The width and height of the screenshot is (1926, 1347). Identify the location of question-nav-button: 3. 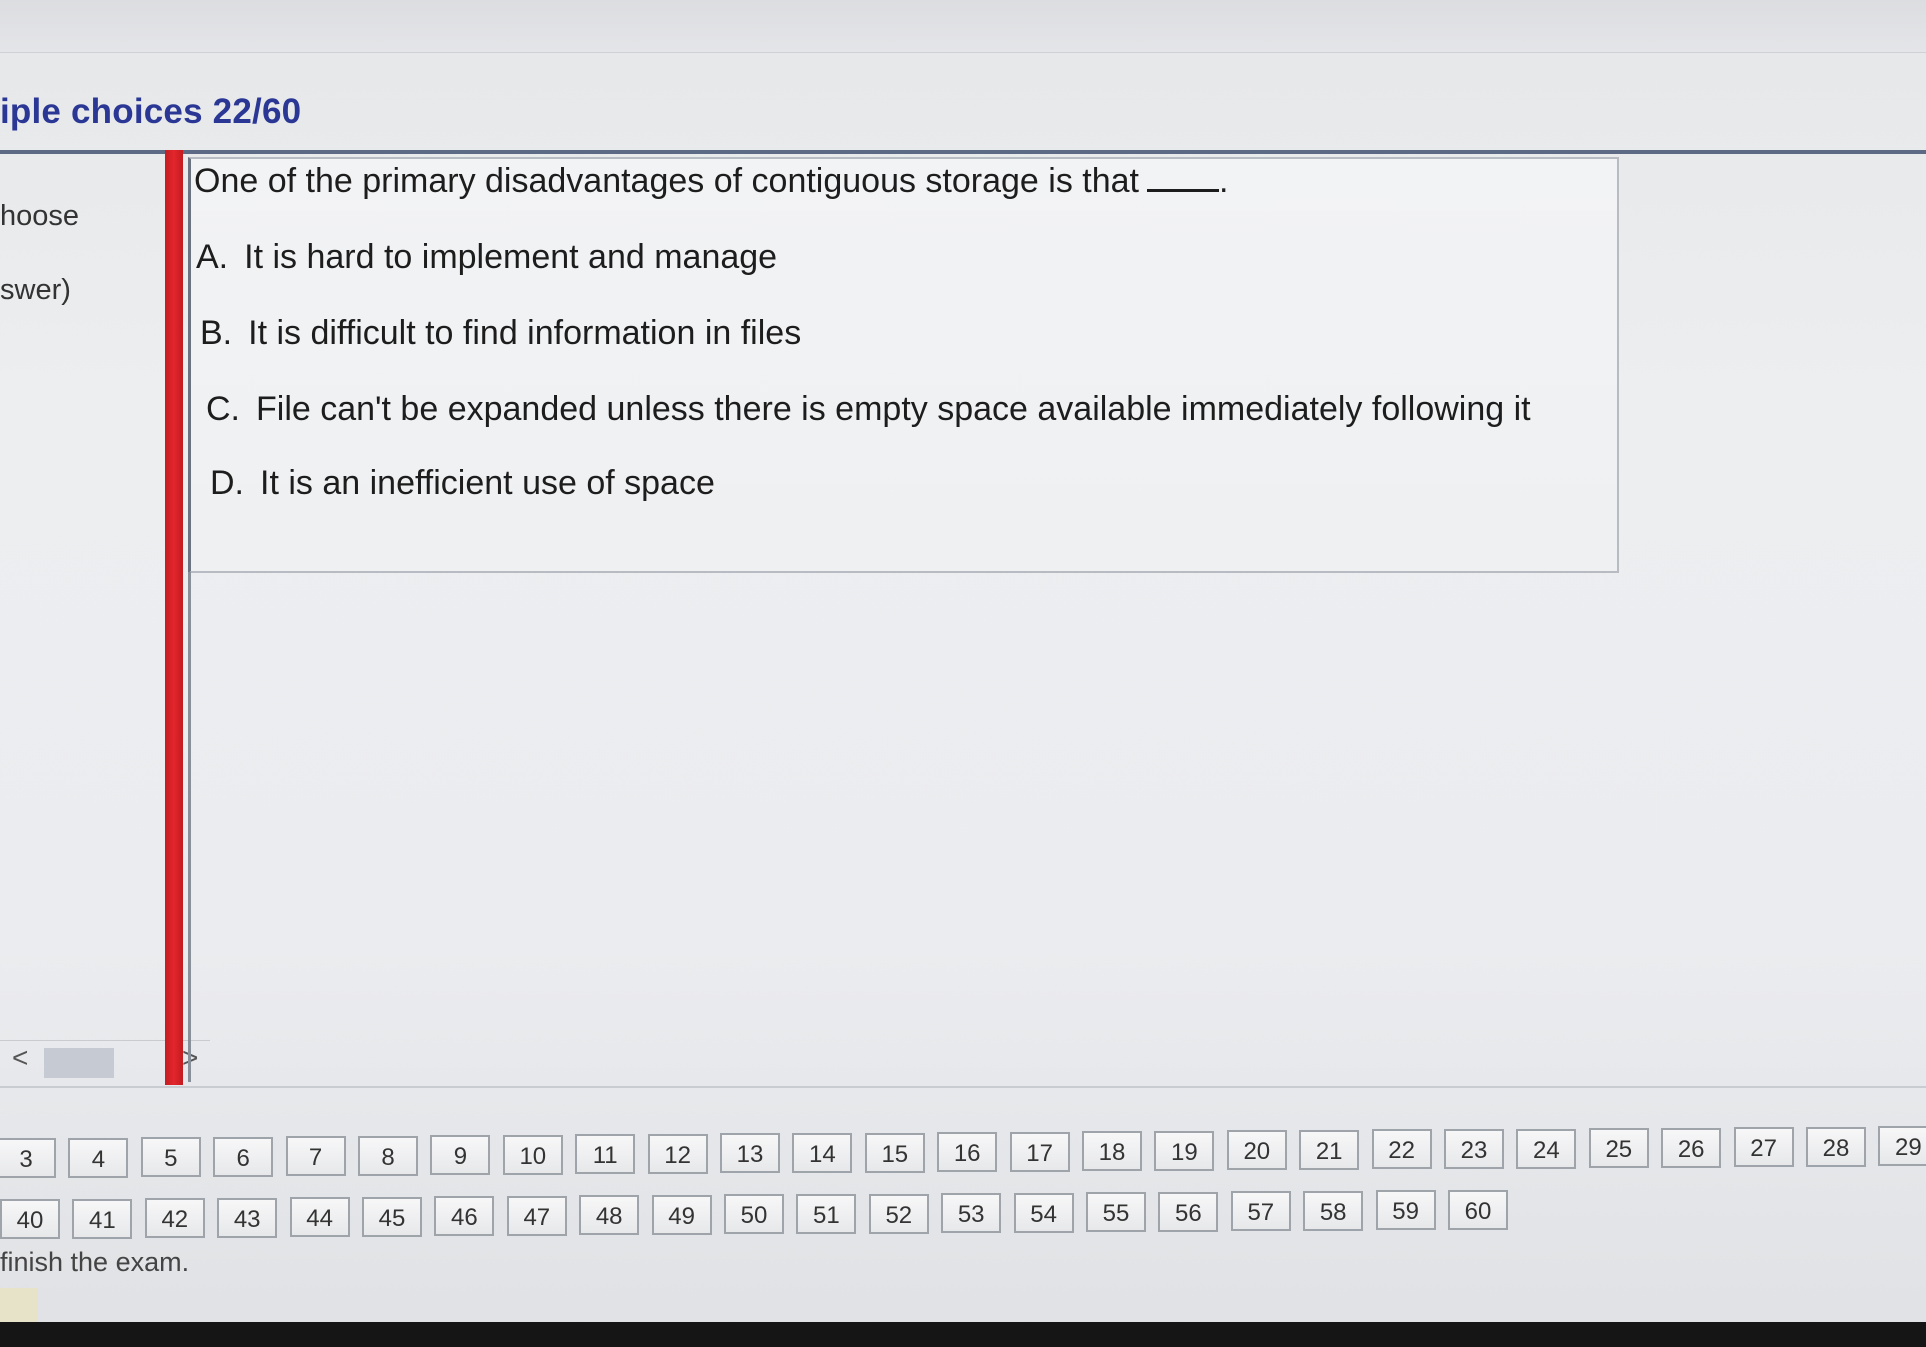
(28, 1158).